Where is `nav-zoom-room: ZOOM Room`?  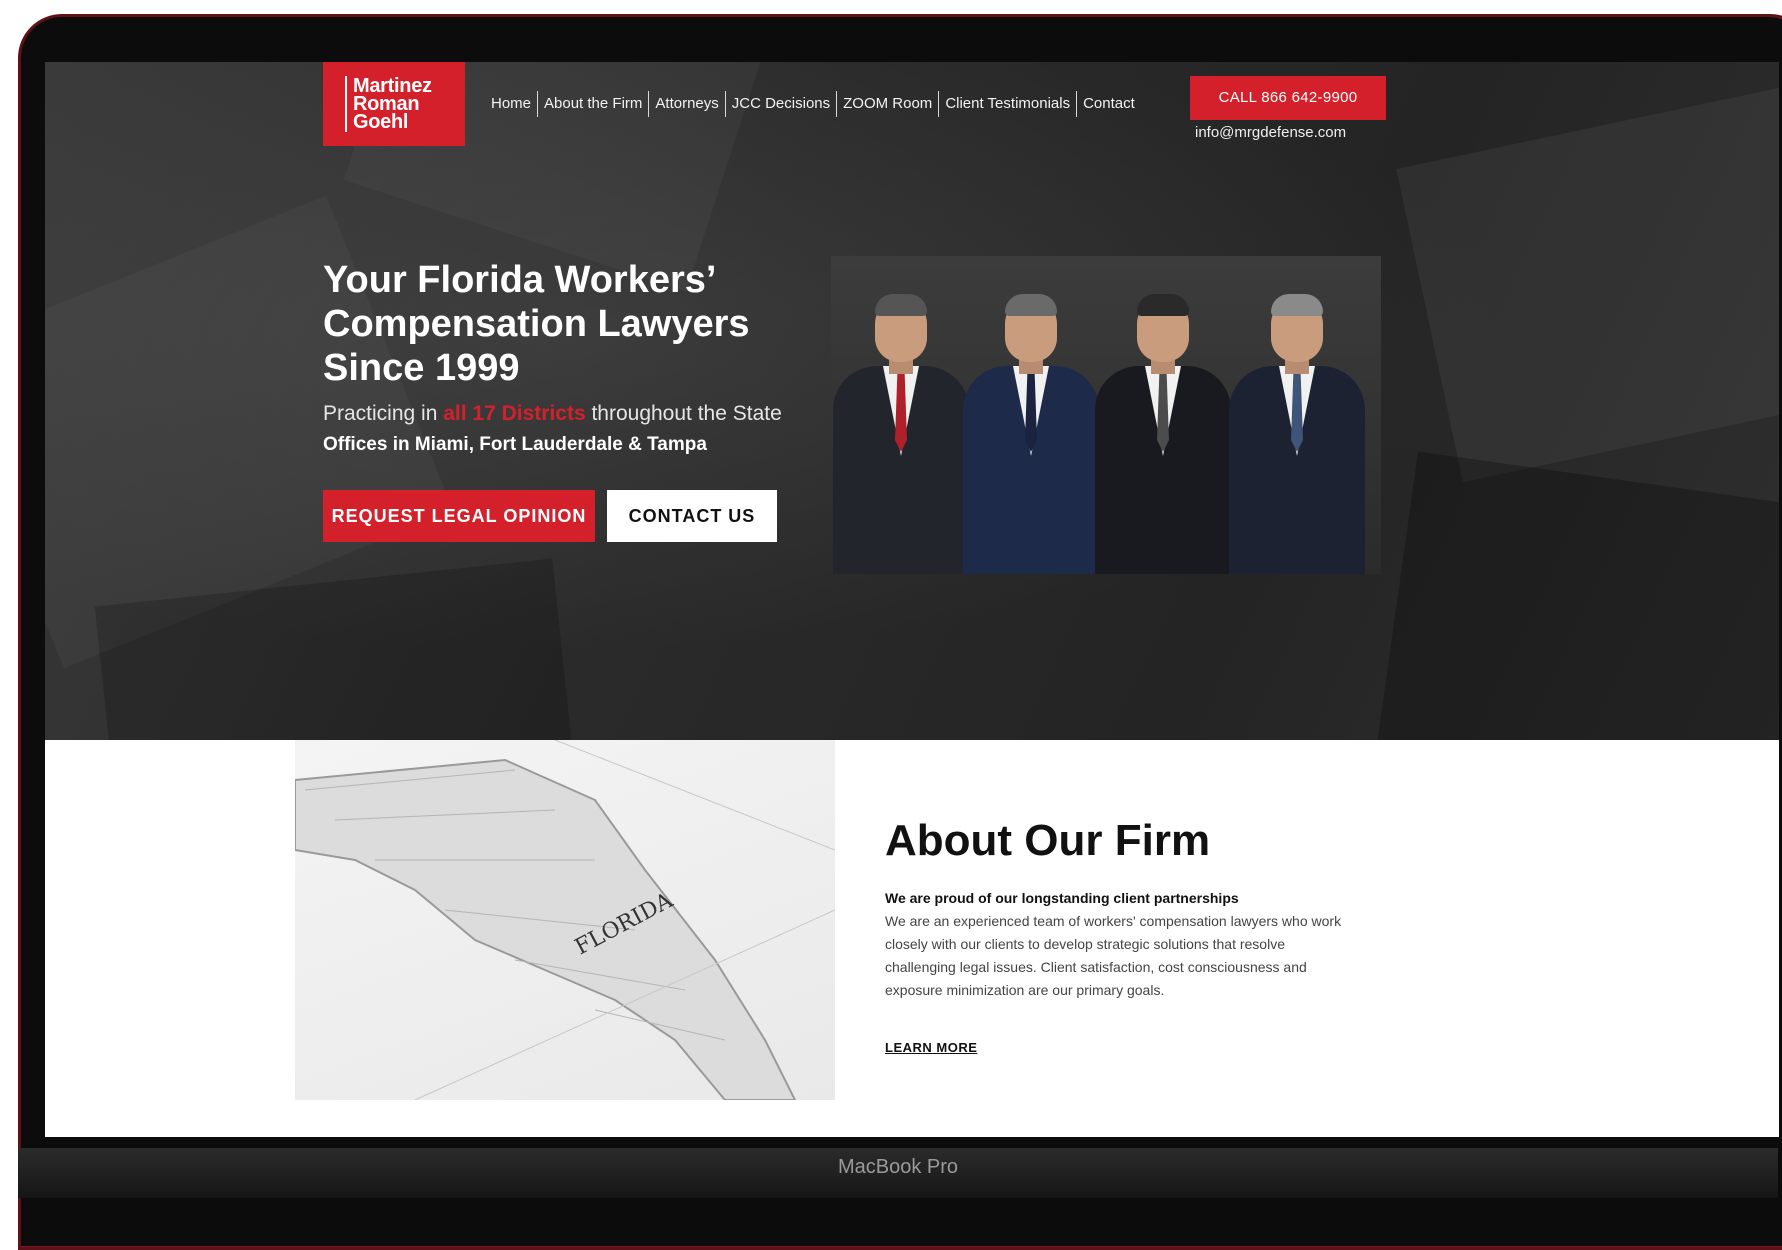 nav-zoom-room: ZOOM Room is located at coordinates (888, 104).